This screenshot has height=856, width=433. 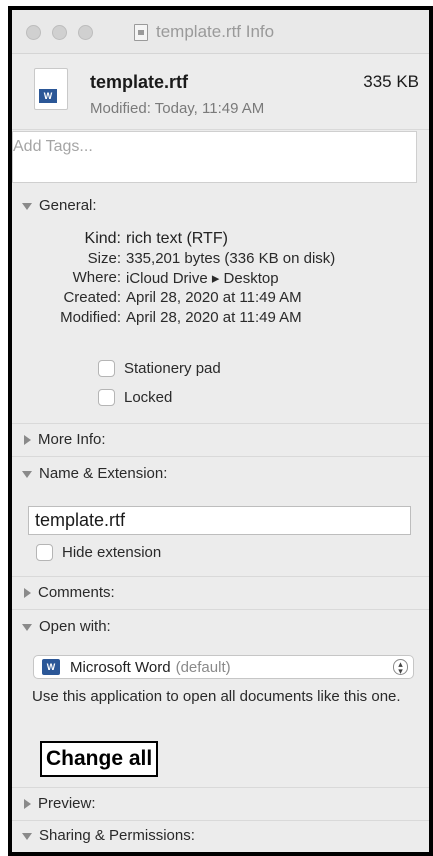 I want to click on word-badge: W, so click(x=48, y=96).